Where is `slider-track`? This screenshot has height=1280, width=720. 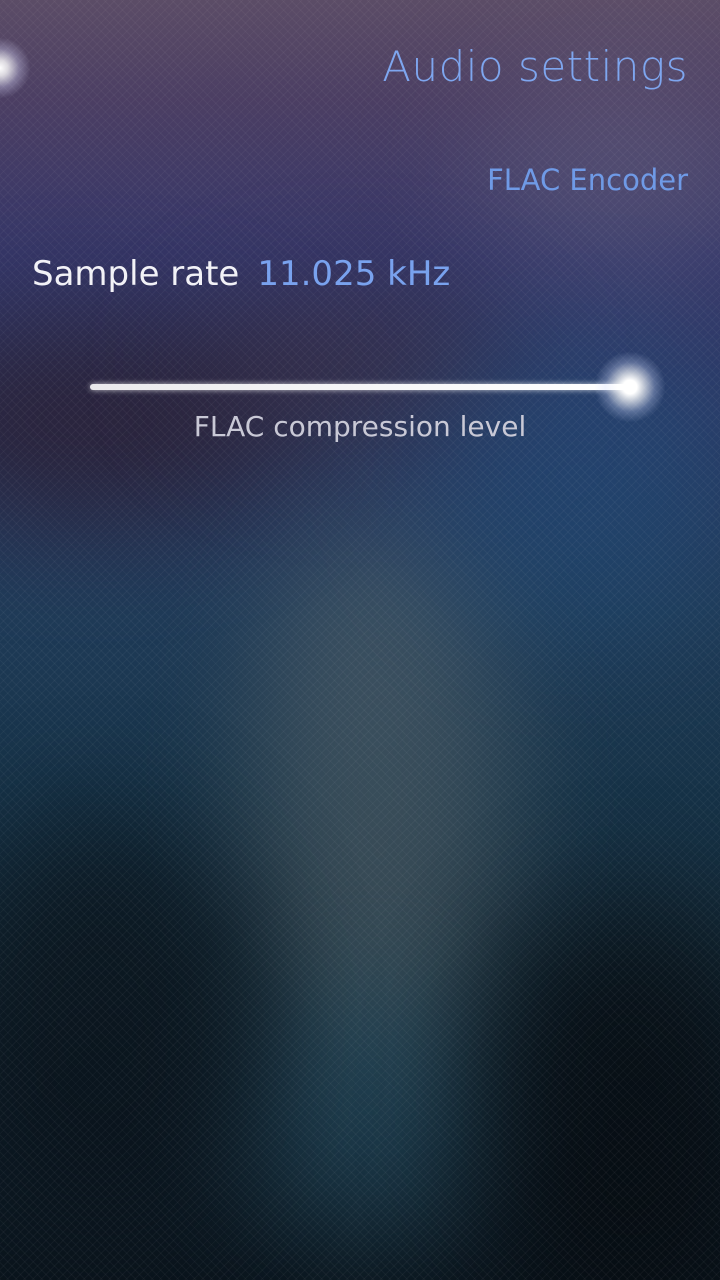
slider-track is located at coordinates (360, 387).